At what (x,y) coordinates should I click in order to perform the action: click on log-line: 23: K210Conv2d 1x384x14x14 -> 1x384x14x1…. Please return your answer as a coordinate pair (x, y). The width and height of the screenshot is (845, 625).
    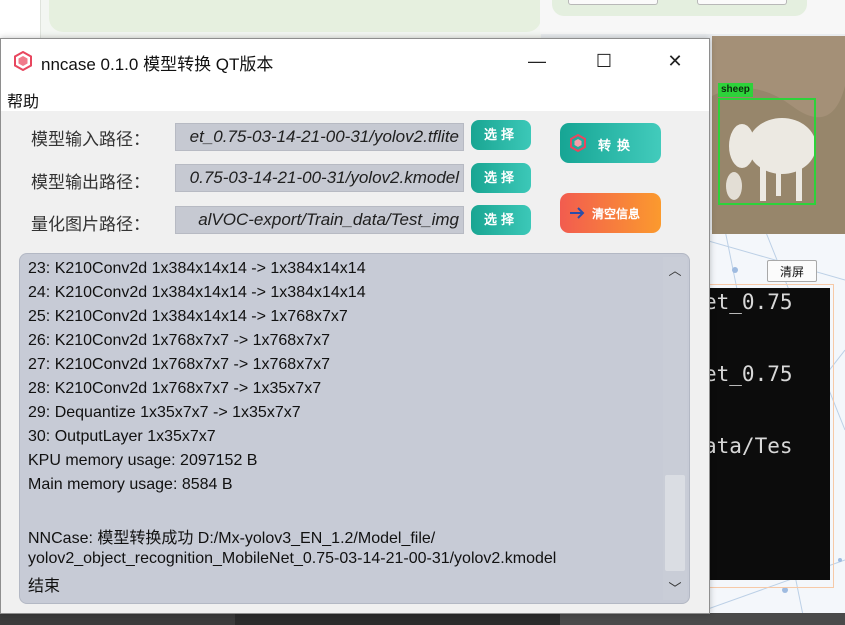
    Looking at the image, I should click on (197, 268).